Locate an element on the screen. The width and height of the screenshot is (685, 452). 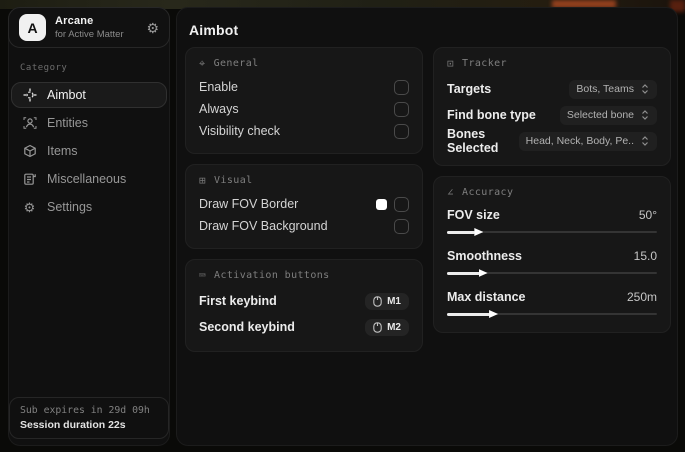
brand-logo-letter: A is located at coordinates (32, 27).